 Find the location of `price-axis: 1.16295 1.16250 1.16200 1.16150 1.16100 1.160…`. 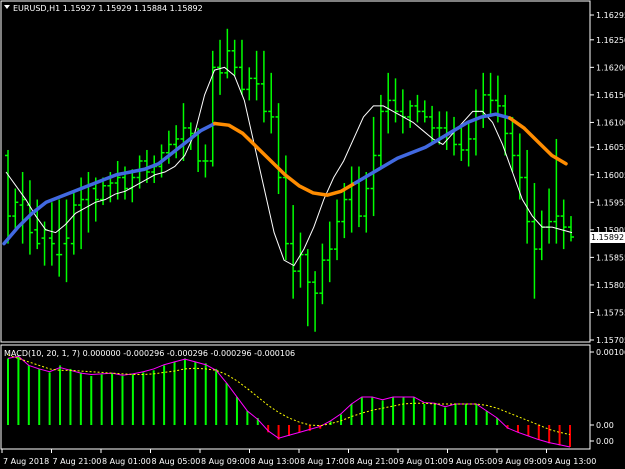

price-axis: 1.16295 1.16250 1.16200 1.16150 1.16100 1.160… is located at coordinates (607, 178).